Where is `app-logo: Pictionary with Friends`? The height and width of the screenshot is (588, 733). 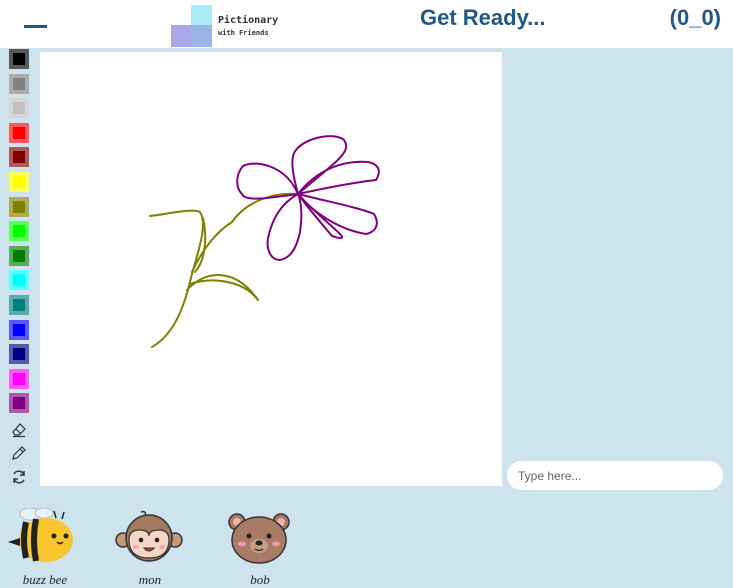 app-logo: Pictionary with Friends is located at coordinates (226, 26).